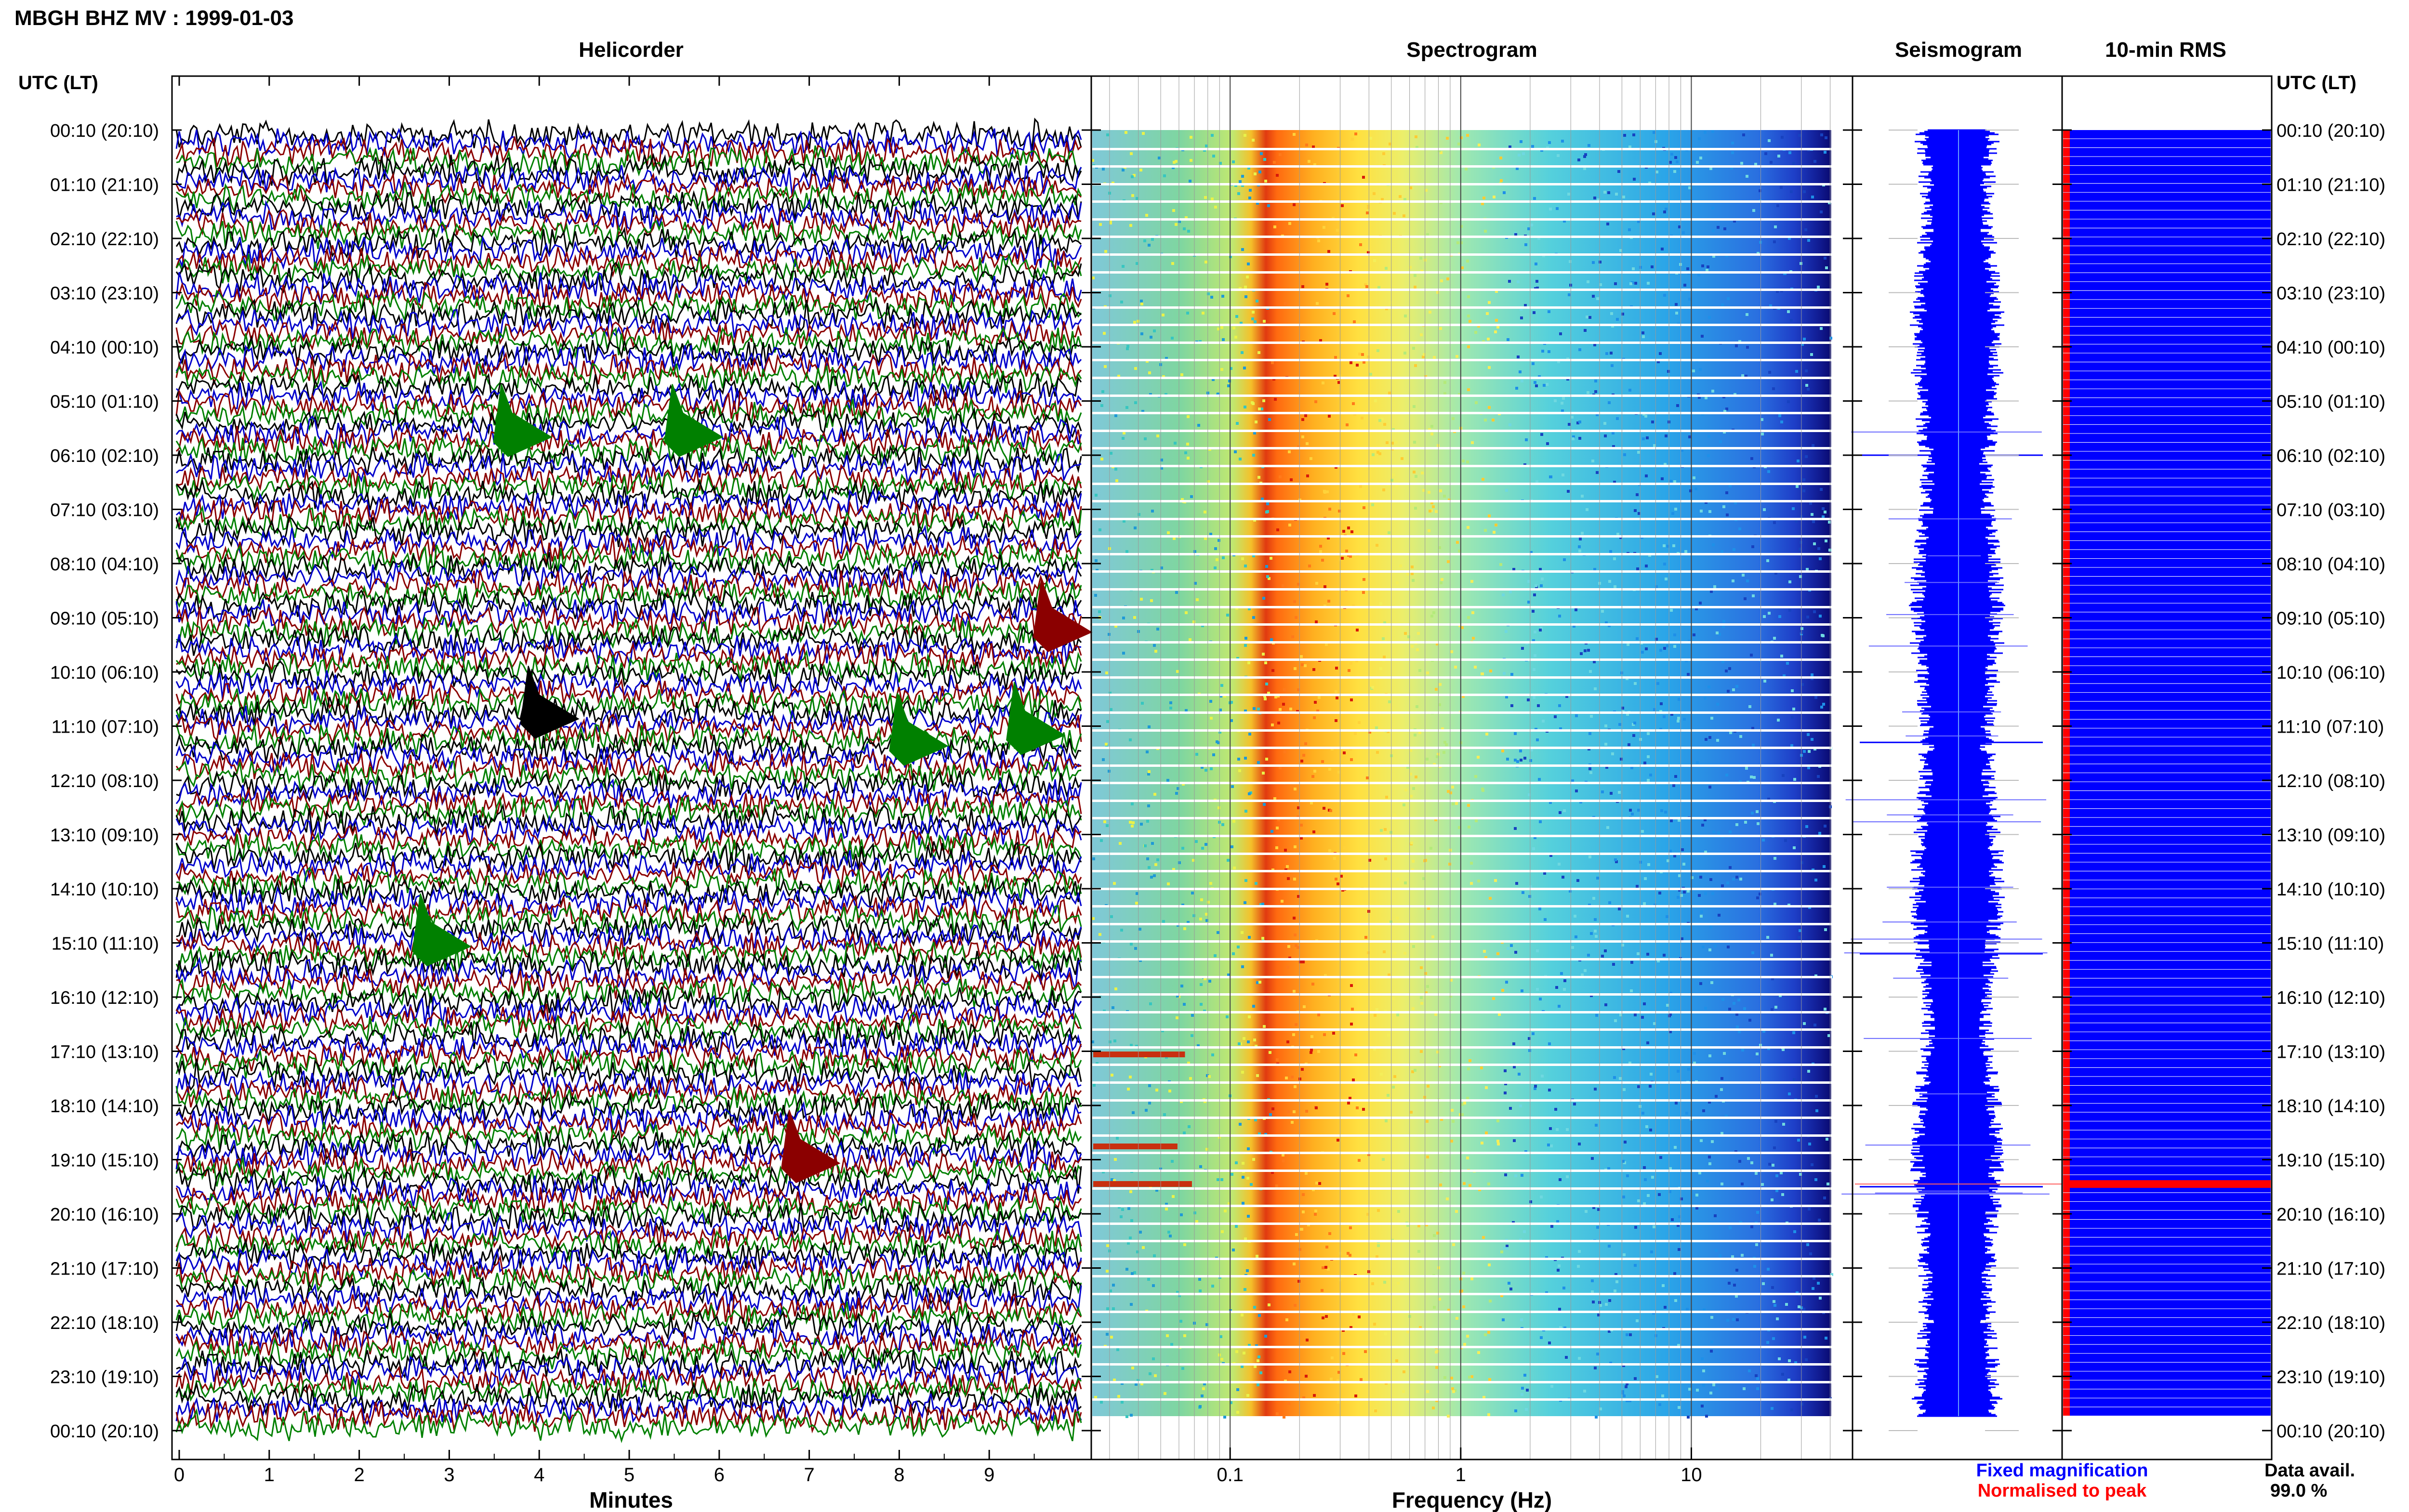  Describe the element at coordinates (2331, 1431) in the screenshot. I see `right-hour-label: 00:10 (20:10)` at that location.